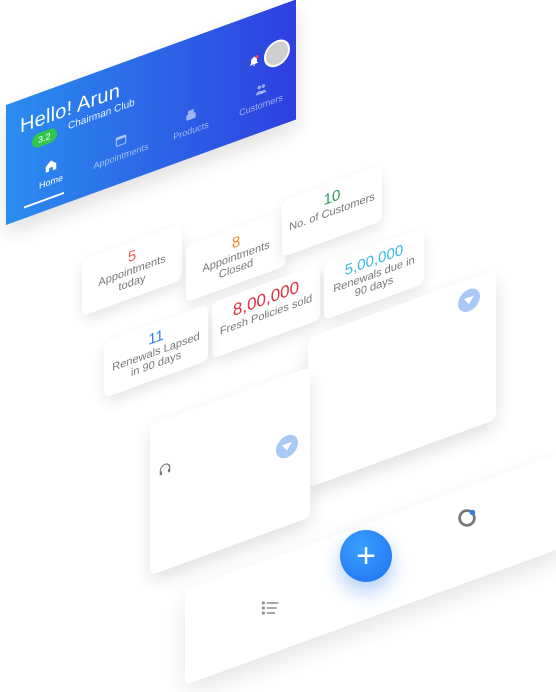 This screenshot has width=556, height=692. I want to click on stat-card: 5 Appointments today, so click(132, 270).